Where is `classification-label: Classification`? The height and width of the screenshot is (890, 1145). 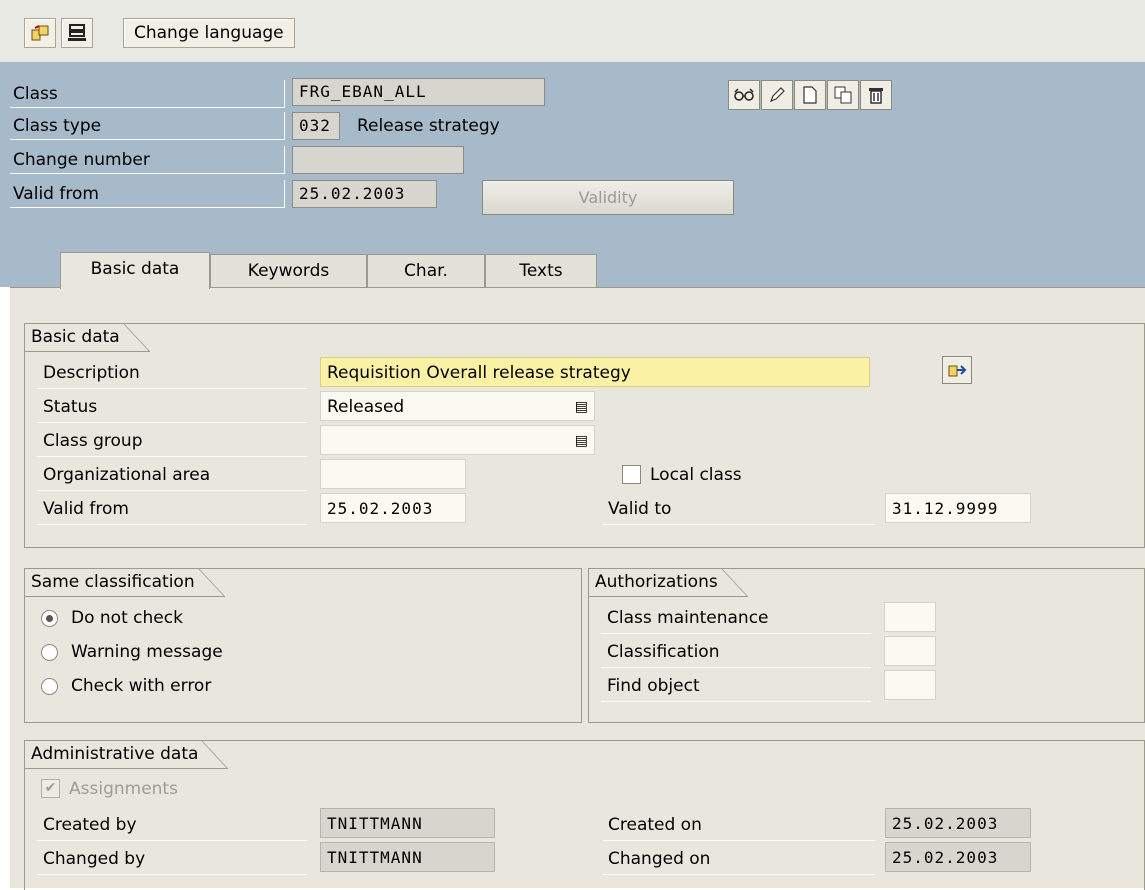
classification-label: Classification is located at coordinates (663, 652).